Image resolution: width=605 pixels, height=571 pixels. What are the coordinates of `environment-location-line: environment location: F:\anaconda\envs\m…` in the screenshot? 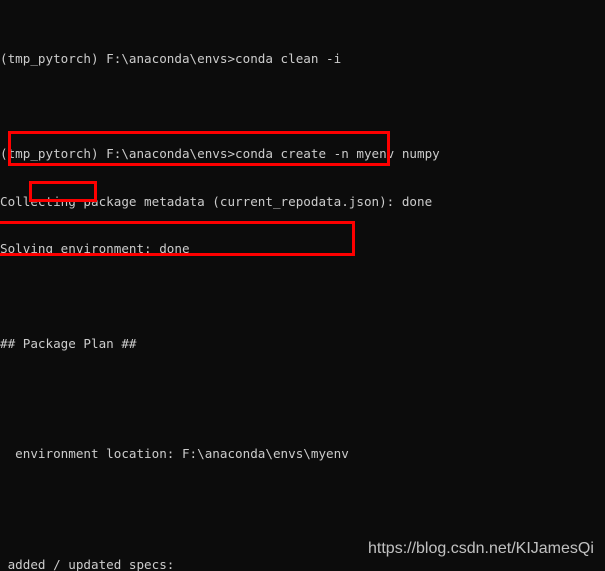 It's located at (174, 454).